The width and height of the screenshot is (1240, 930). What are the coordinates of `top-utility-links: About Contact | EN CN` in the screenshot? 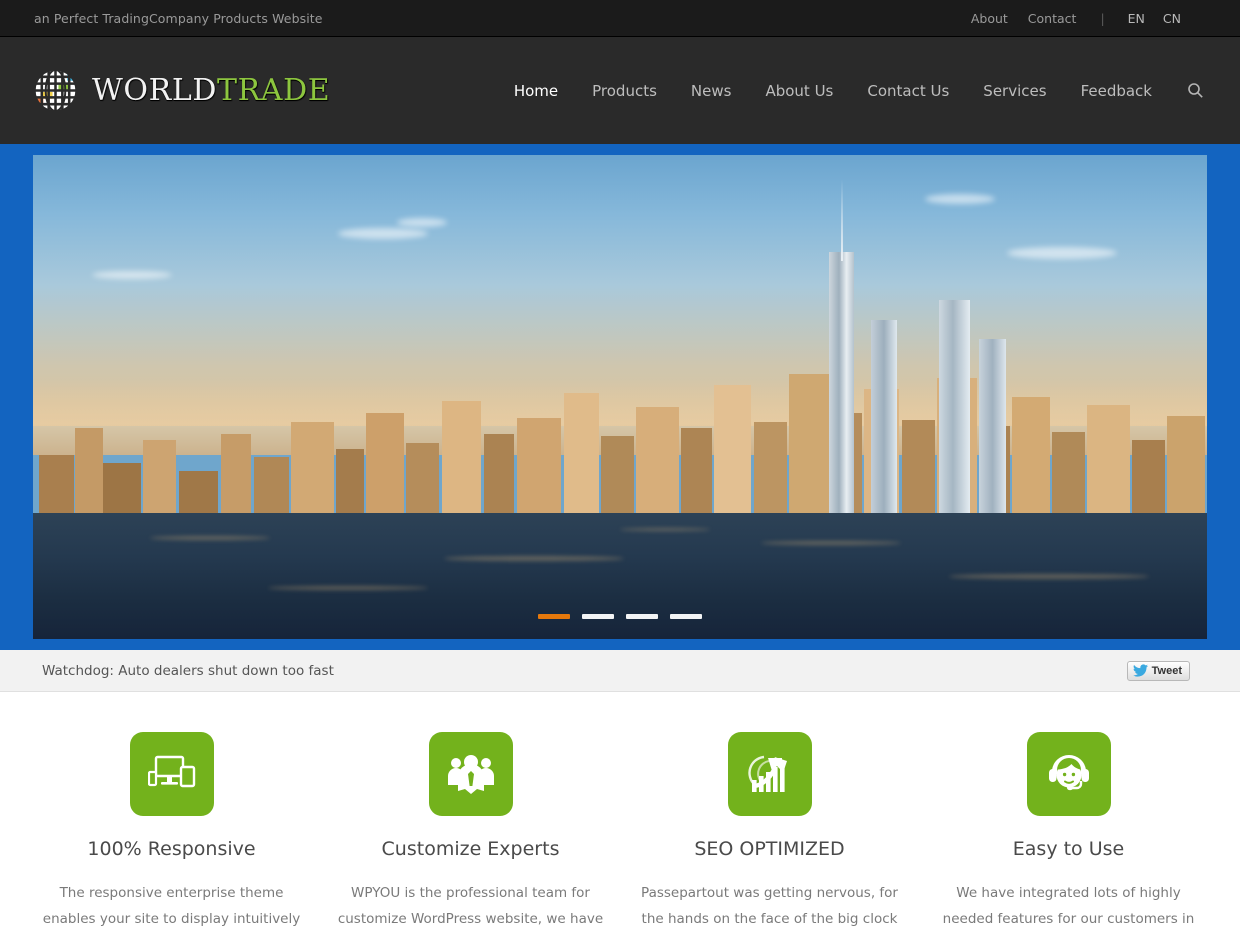 It's located at (1075, 18).